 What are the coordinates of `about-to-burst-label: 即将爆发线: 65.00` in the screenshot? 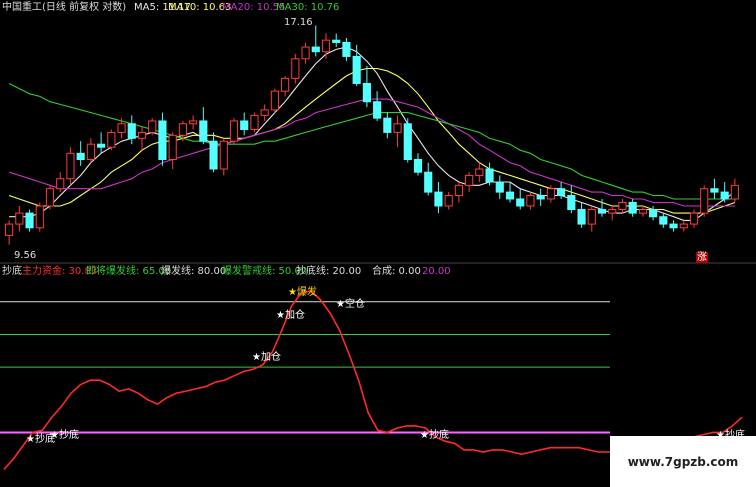 It's located at (129, 271).